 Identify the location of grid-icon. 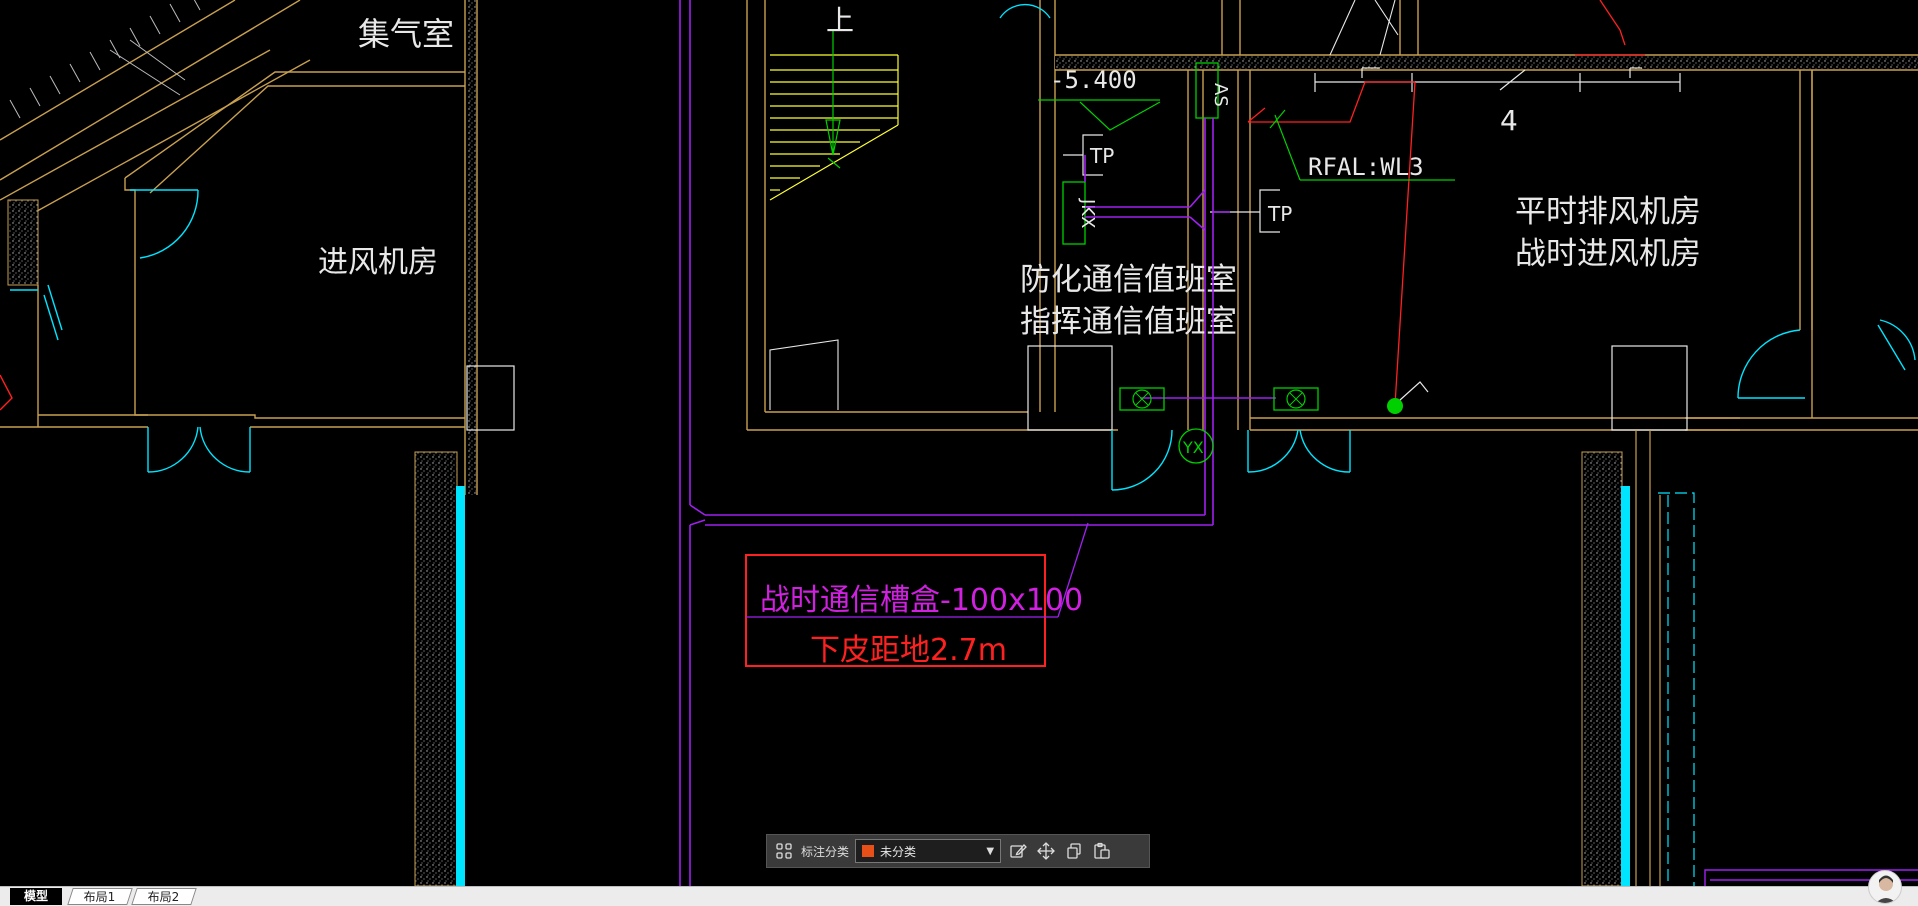
(784, 851).